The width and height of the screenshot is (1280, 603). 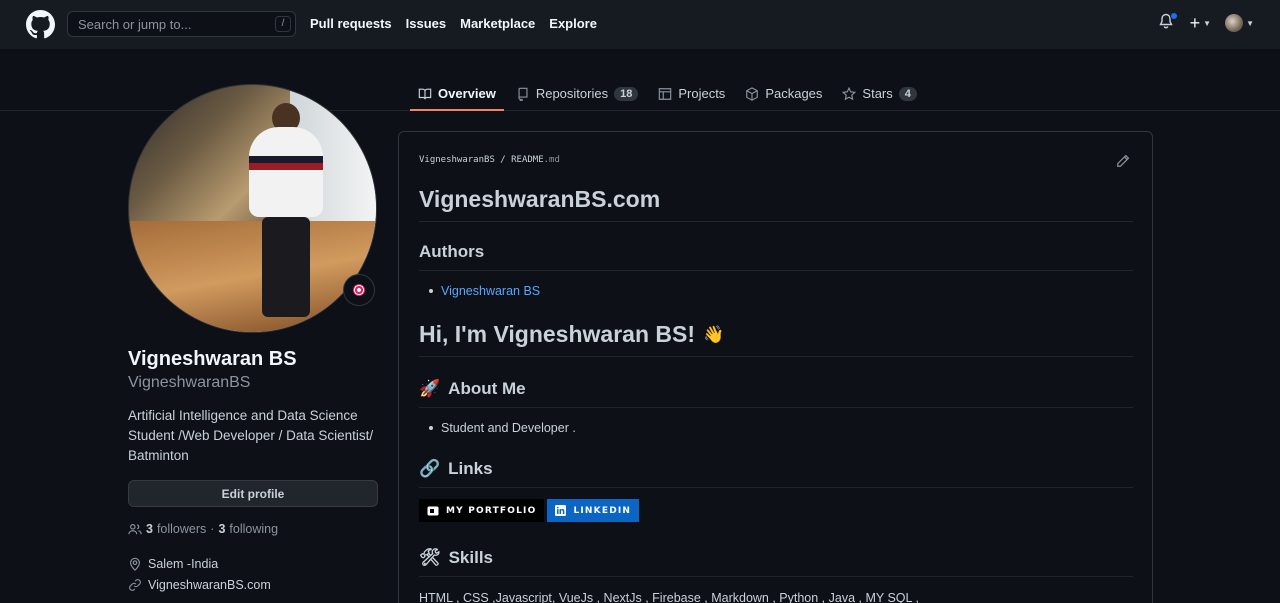 What do you see at coordinates (1173, 16) in the screenshot?
I see `notification-dot` at bounding box center [1173, 16].